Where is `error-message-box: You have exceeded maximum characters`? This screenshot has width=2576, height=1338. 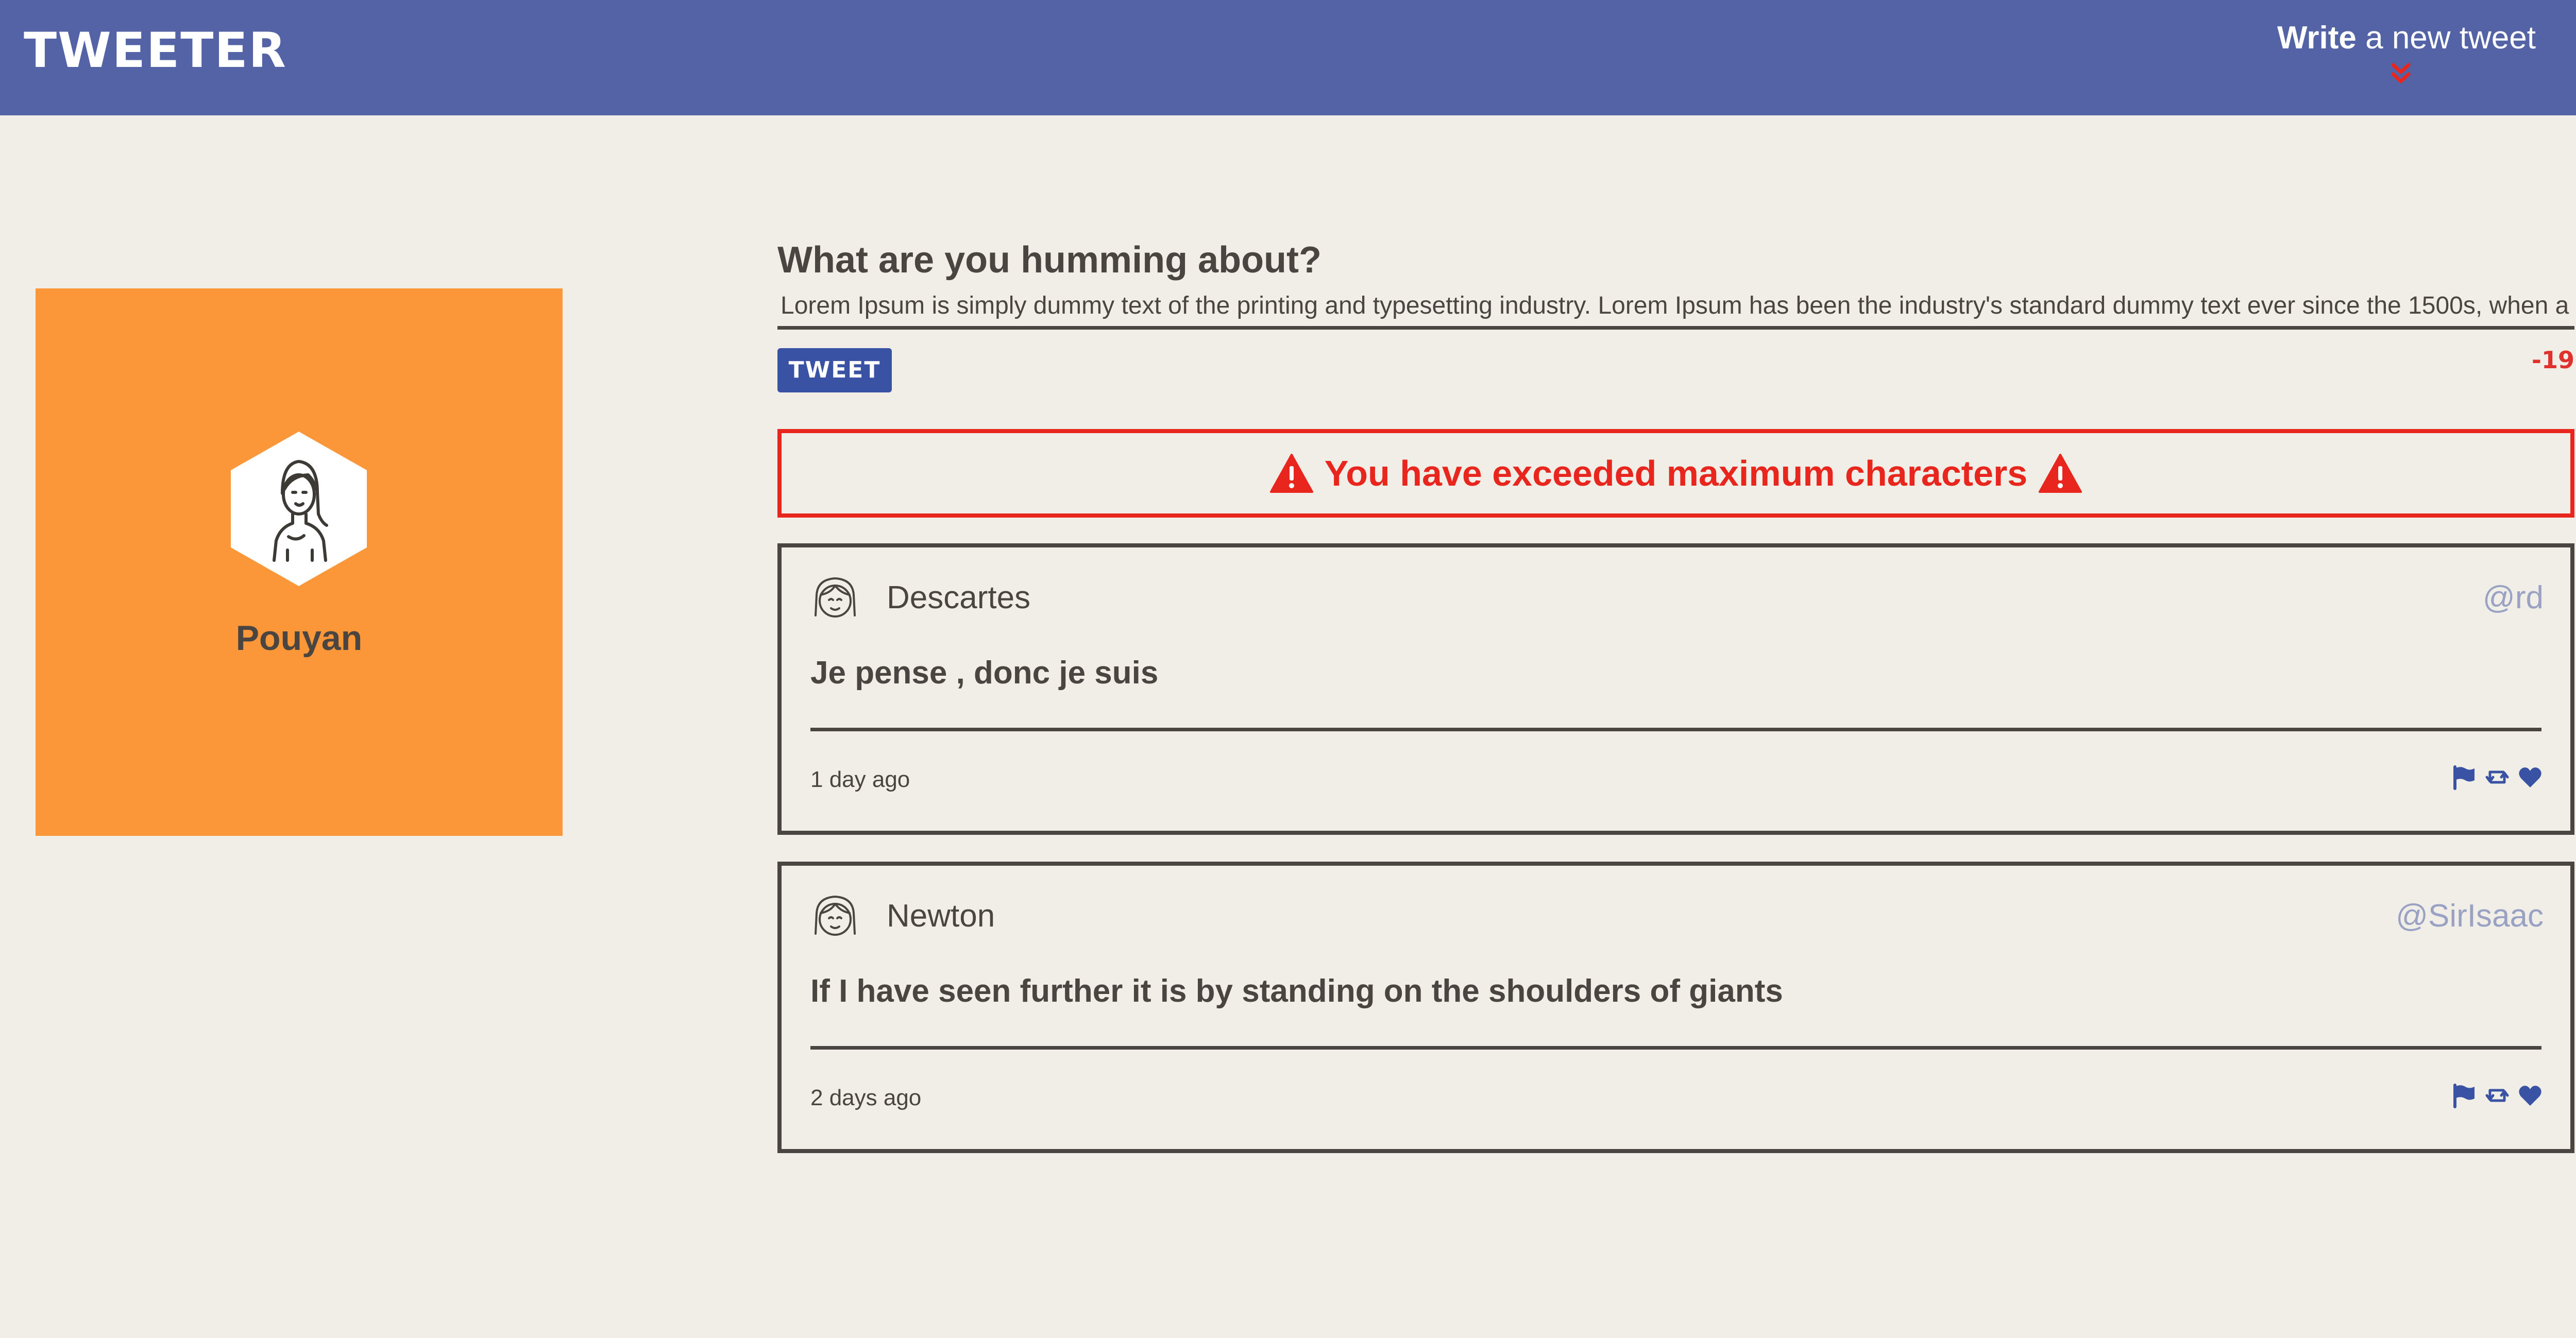
error-message-box: You have exceeded maximum characters is located at coordinates (1675, 473).